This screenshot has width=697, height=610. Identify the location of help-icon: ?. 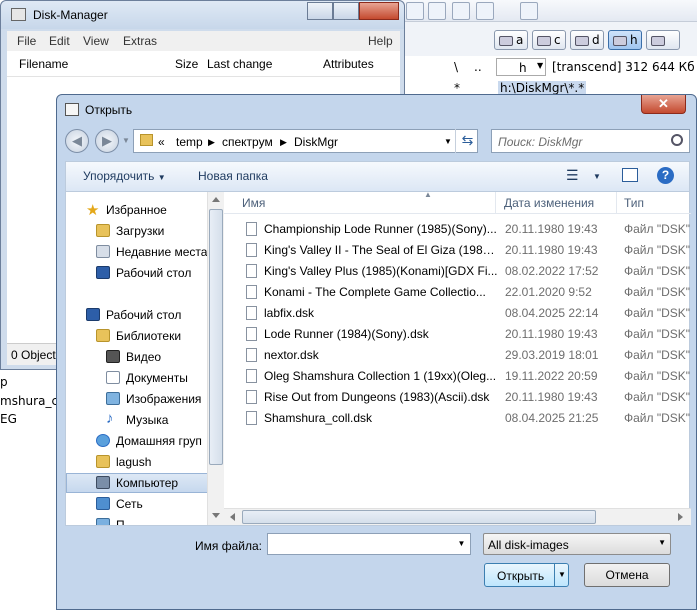
(665, 175).